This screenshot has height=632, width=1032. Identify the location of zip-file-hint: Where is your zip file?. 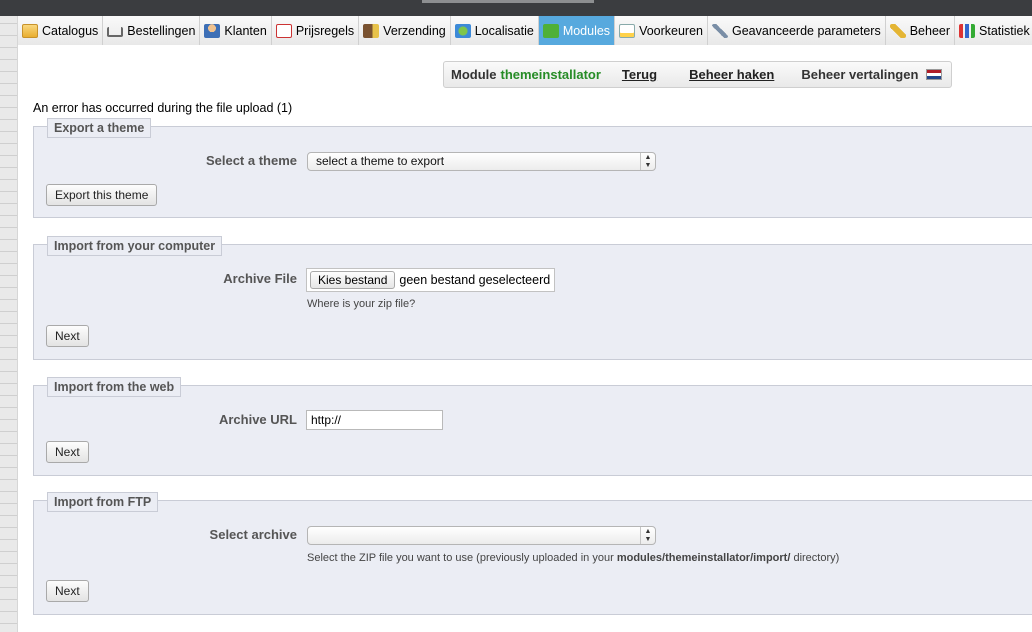
(361, 304).